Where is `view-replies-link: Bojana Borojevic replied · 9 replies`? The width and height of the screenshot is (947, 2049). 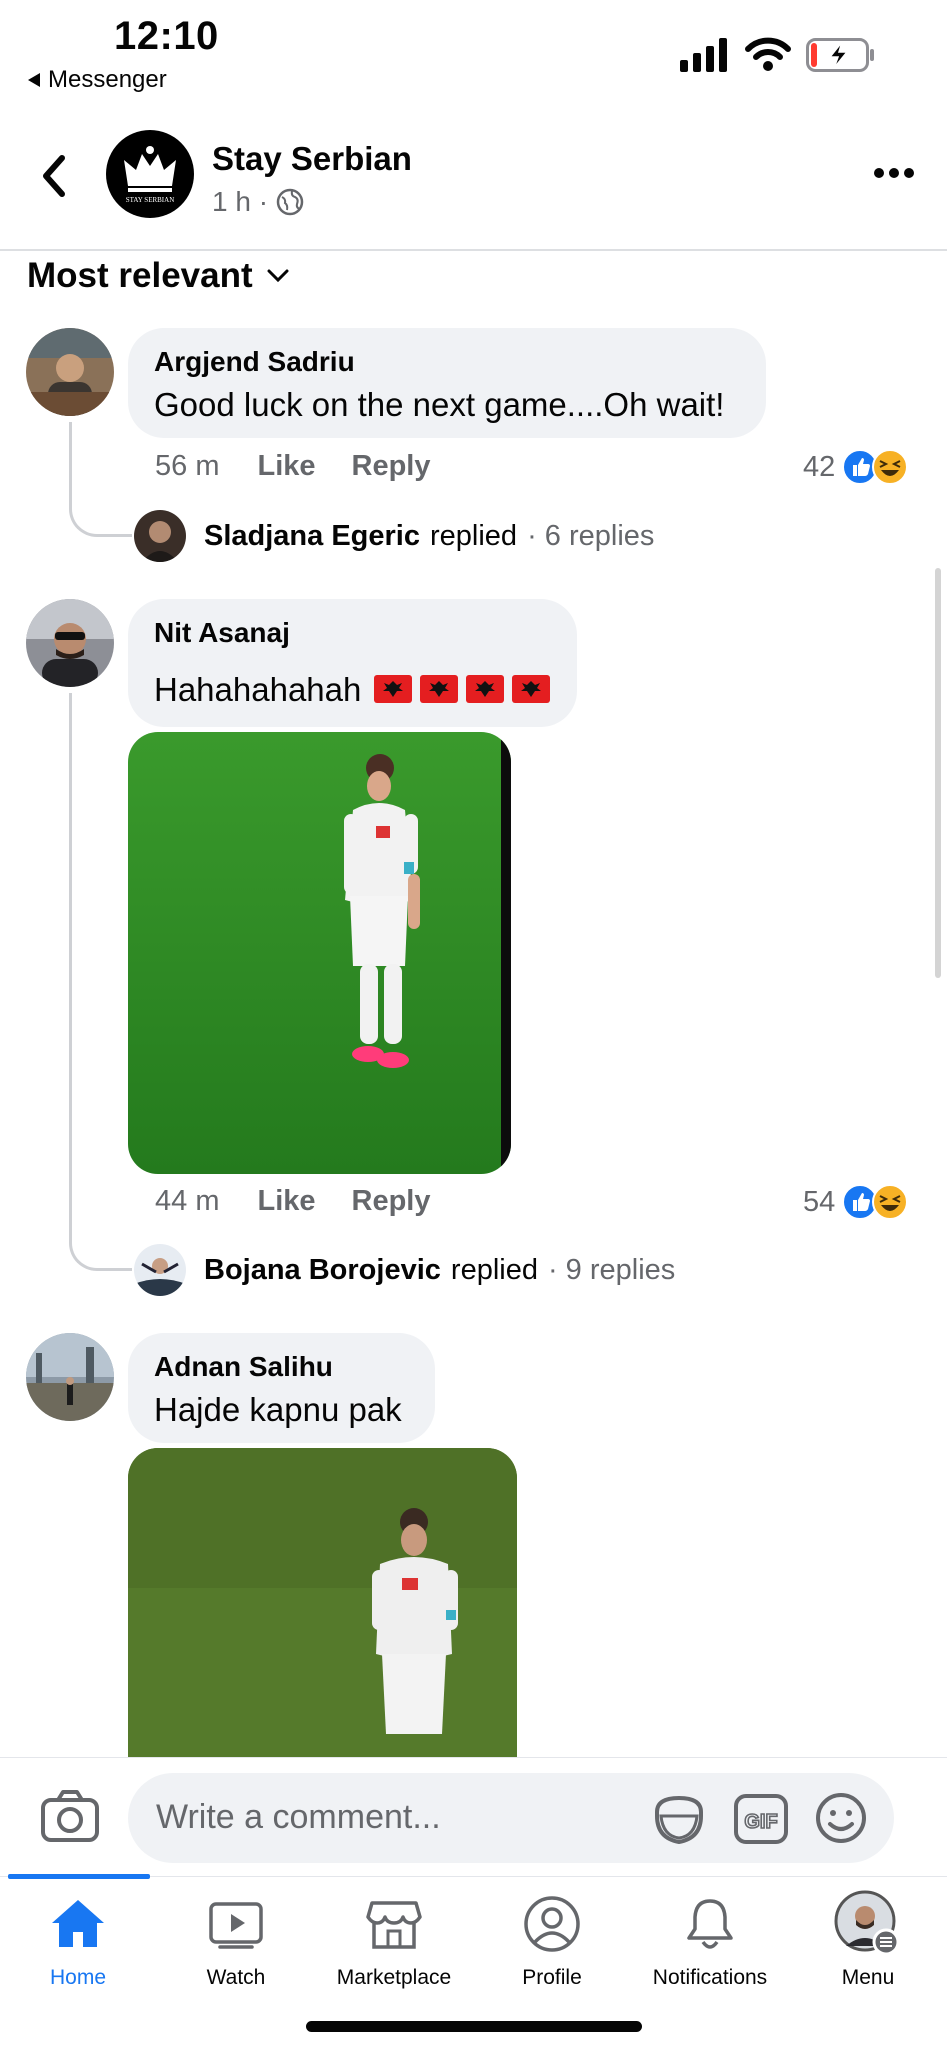 view-replies-link: Bojana Borojevic replied · 9 replies is located at coordinates (439, 1270).